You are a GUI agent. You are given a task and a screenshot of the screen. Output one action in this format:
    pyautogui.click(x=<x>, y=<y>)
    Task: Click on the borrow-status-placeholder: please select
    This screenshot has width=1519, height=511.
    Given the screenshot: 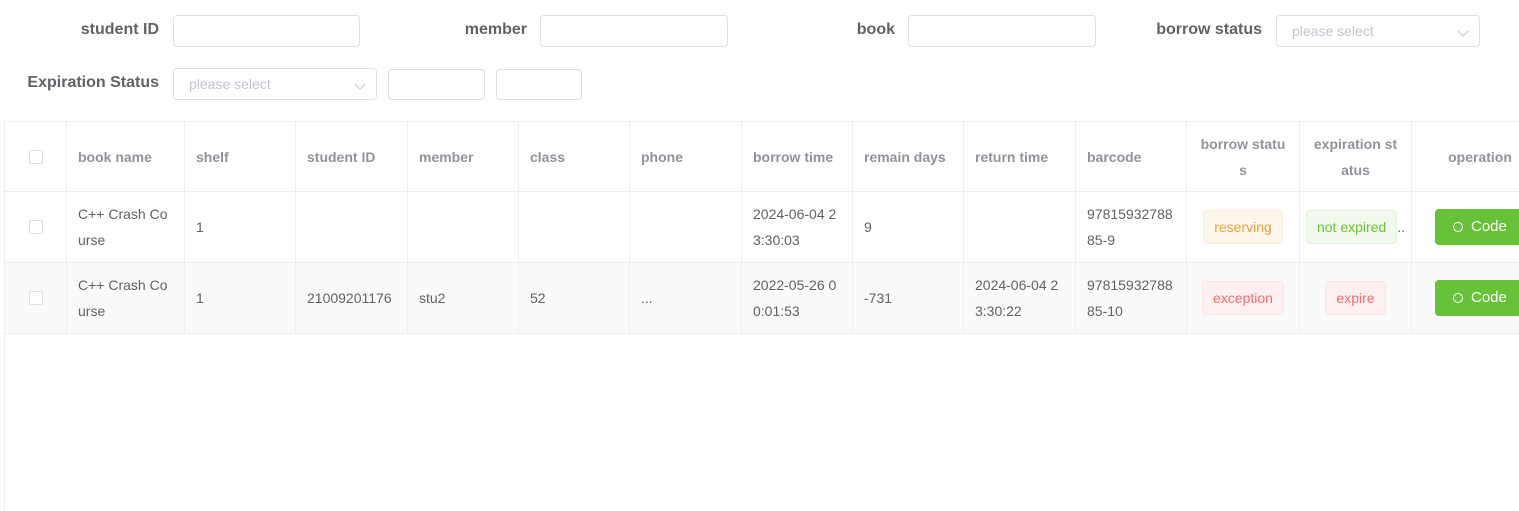 What is the action you would take?
    pyautogui.click(x=1333, y=31)
    